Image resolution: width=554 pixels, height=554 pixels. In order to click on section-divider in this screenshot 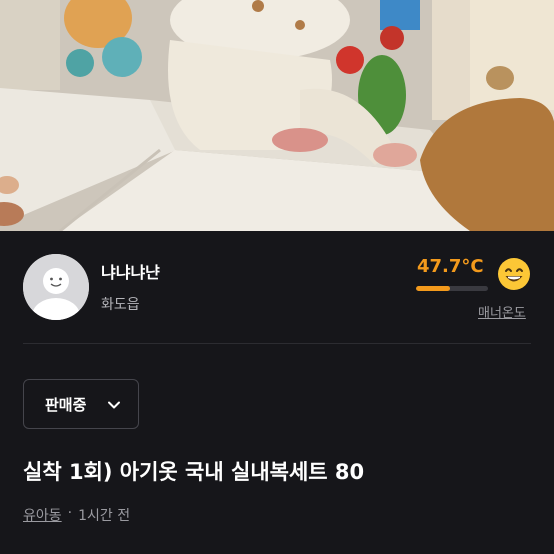, I will do `click(277, 343)`.